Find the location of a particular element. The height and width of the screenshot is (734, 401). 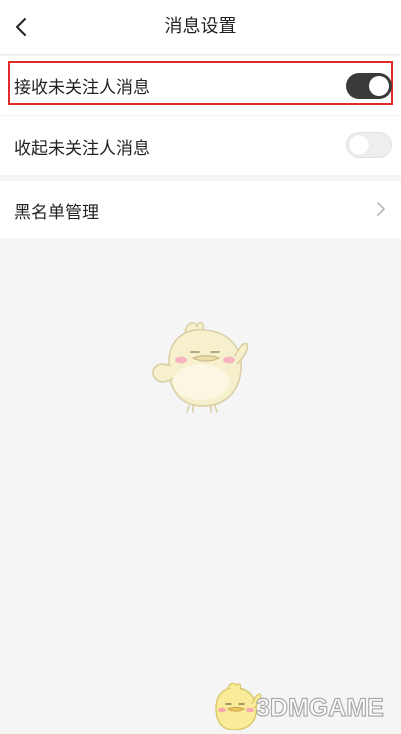

chevron-left-icon is located at coordinates (21, 27).